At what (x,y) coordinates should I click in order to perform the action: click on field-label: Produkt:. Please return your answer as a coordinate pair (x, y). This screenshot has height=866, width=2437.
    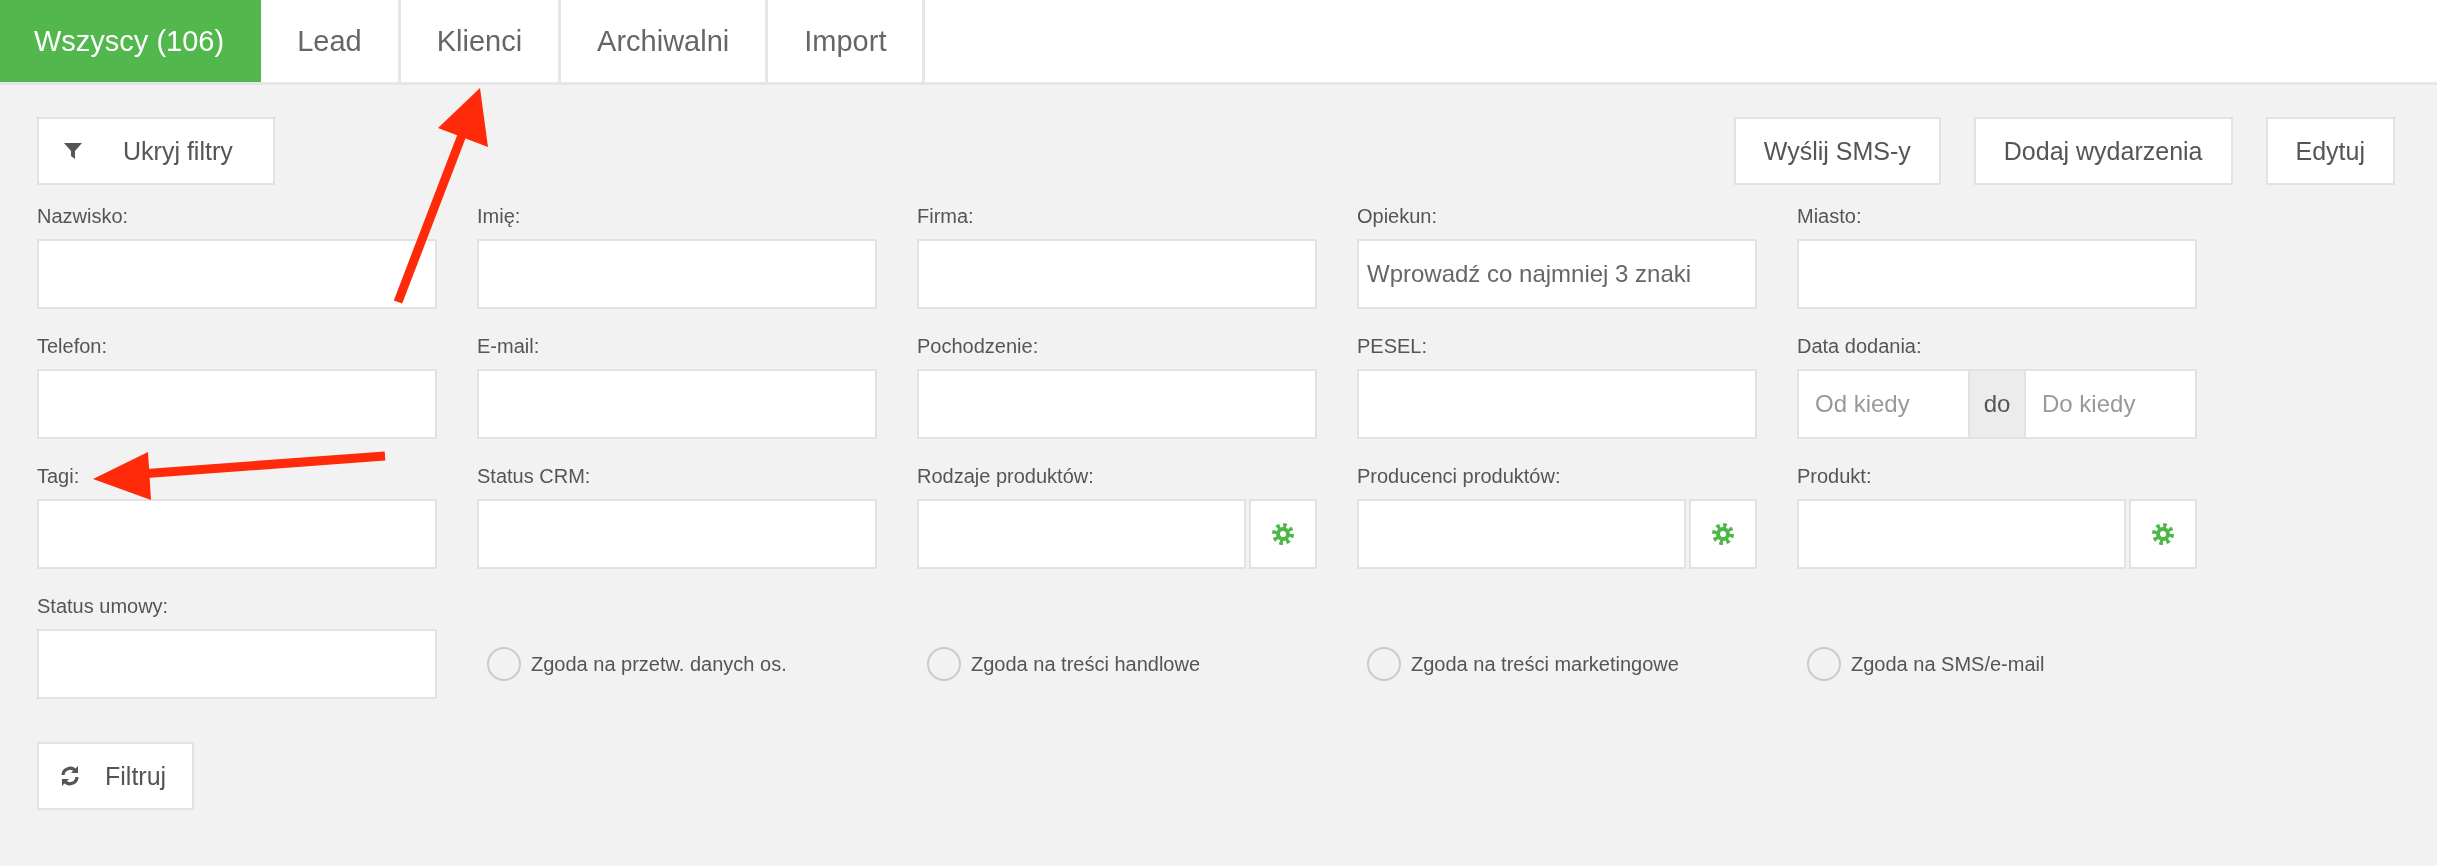
    Looking at the image, I should click on (1834, 476).